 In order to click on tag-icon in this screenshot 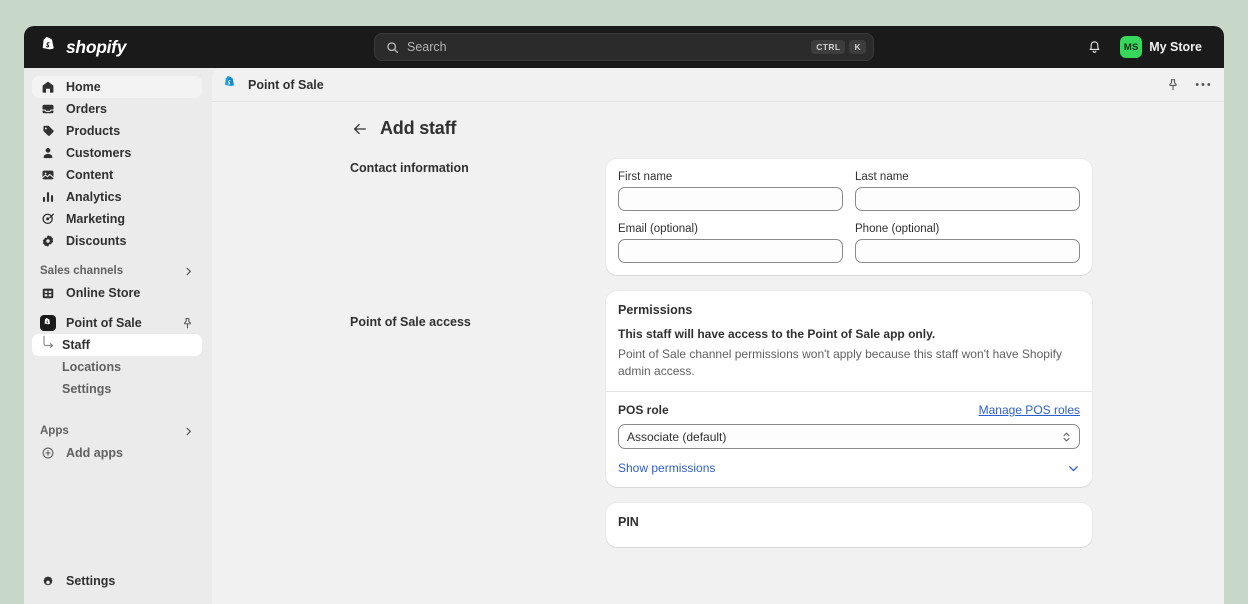, I will do `click(48, 131)`.